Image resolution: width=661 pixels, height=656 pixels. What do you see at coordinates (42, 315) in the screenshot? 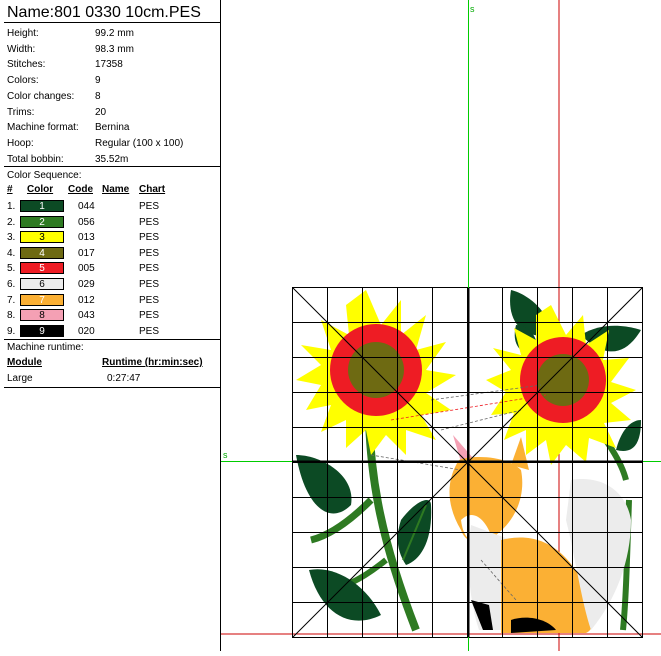
I see `color-swatch: 8` at bounding box center [42, 315].